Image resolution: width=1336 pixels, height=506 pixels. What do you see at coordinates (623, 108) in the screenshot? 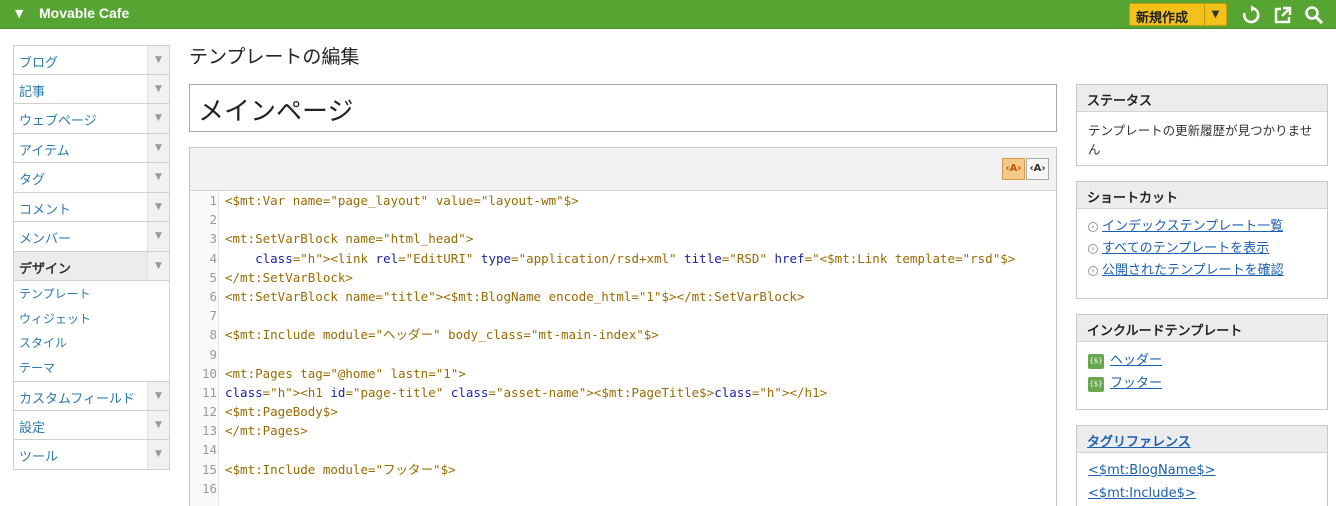
I see `template-name-input: メインページ` at bounding box center [623, 108].